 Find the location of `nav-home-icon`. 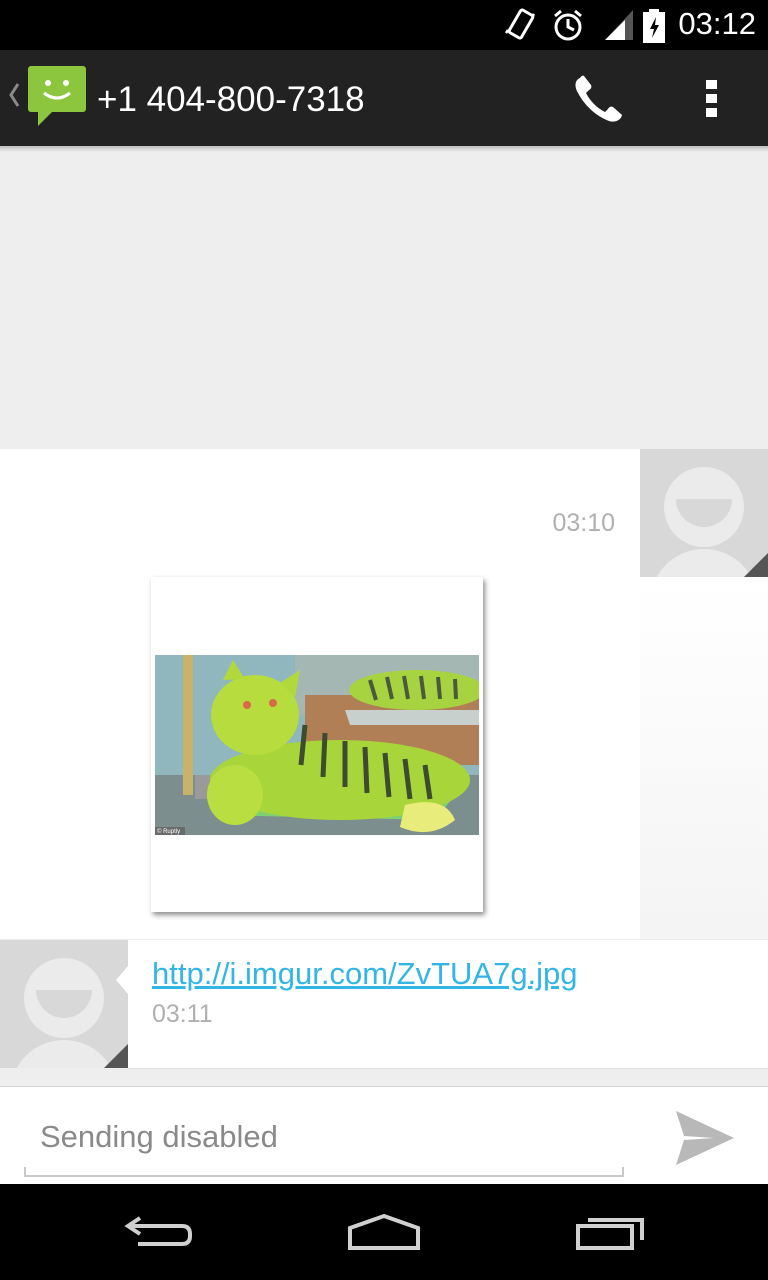

nav-home-icon is located at coordinates (384, 1232).